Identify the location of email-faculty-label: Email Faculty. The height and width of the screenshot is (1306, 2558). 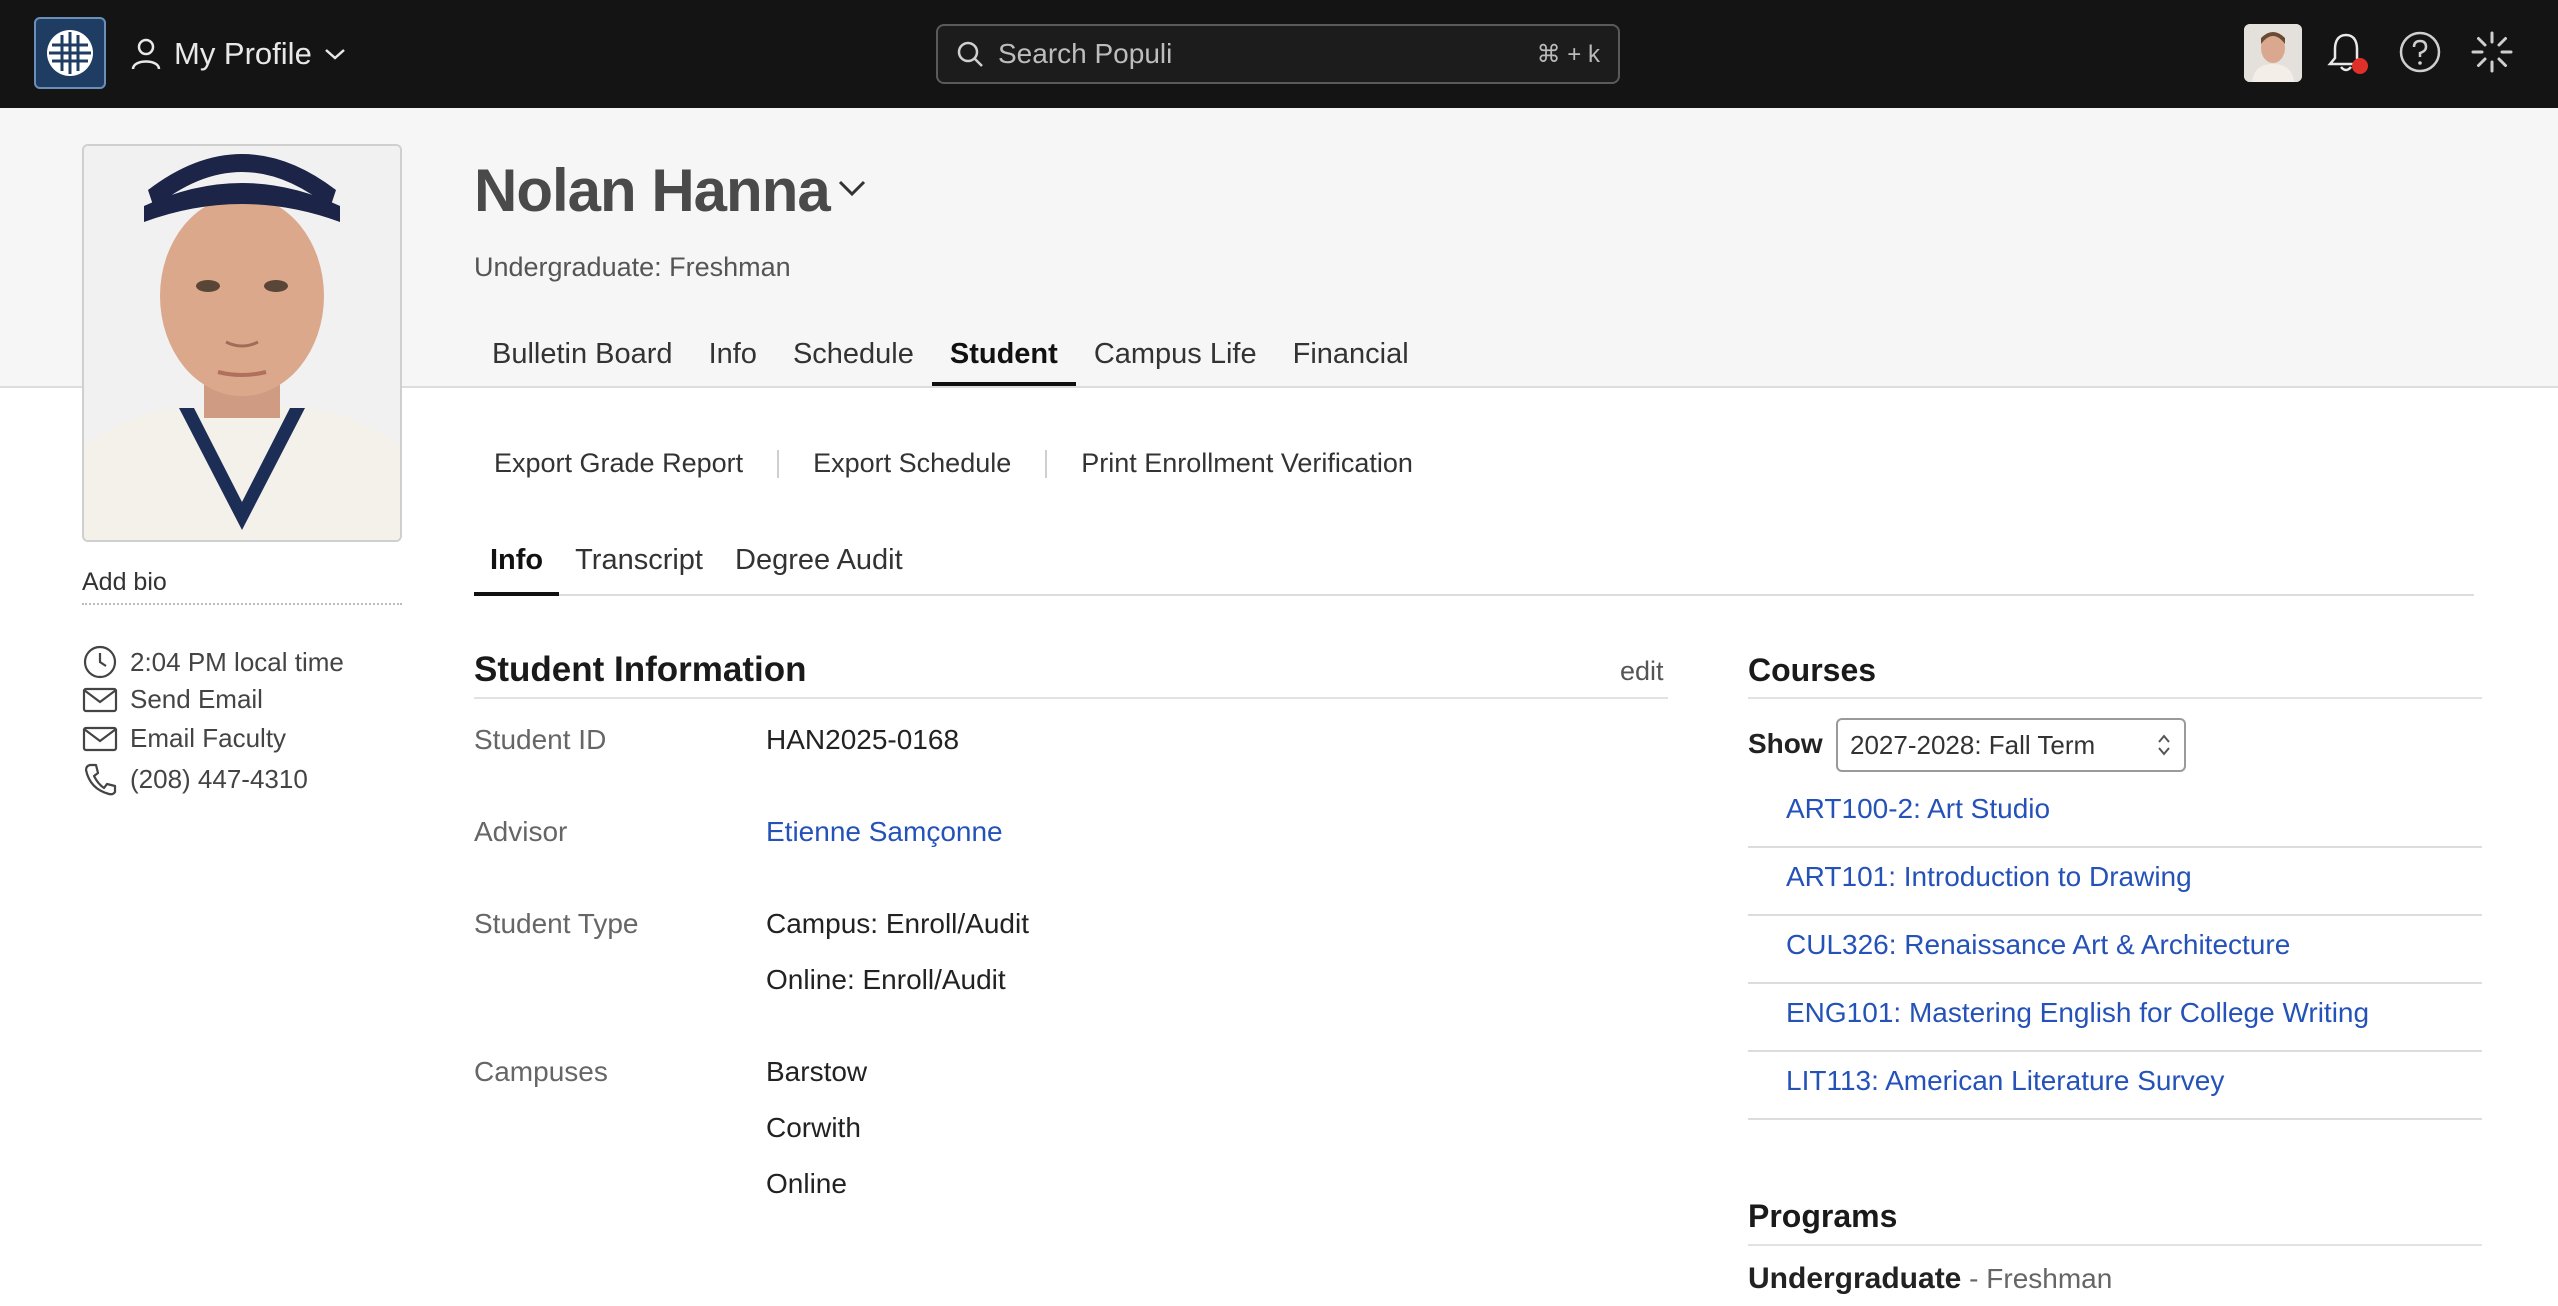
(208, 738).